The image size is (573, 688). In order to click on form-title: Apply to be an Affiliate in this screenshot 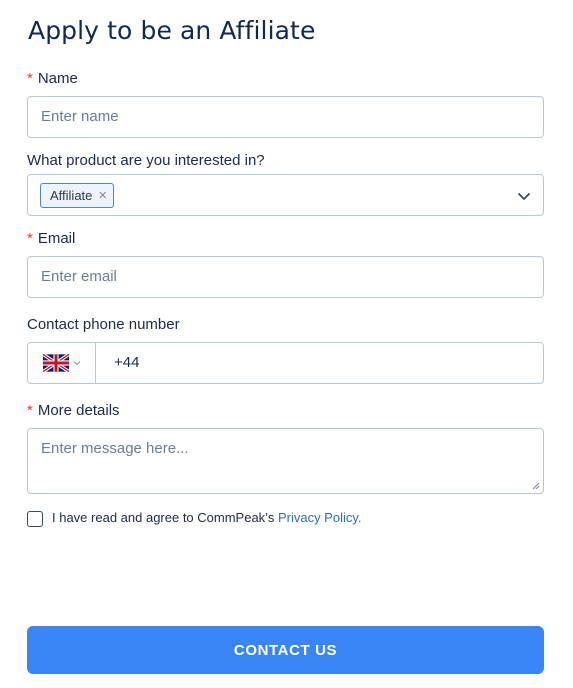, I will do `click(172, 30)`.